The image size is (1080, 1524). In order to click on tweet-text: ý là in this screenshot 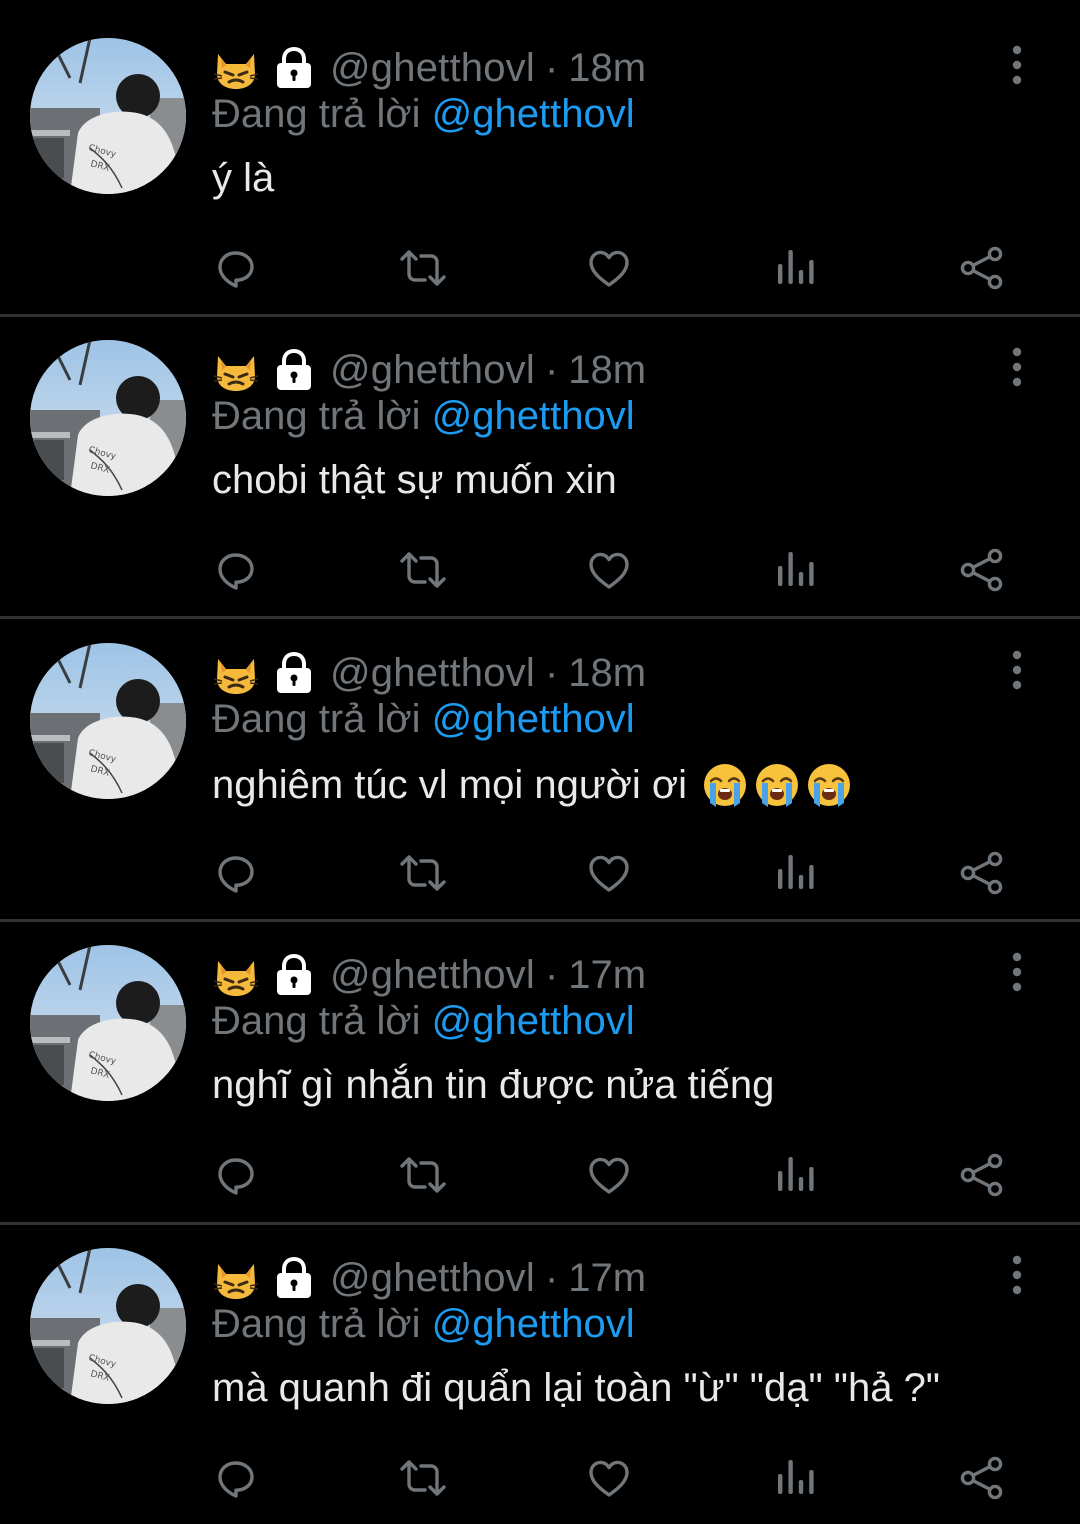, I will do `click(243, 178)`.